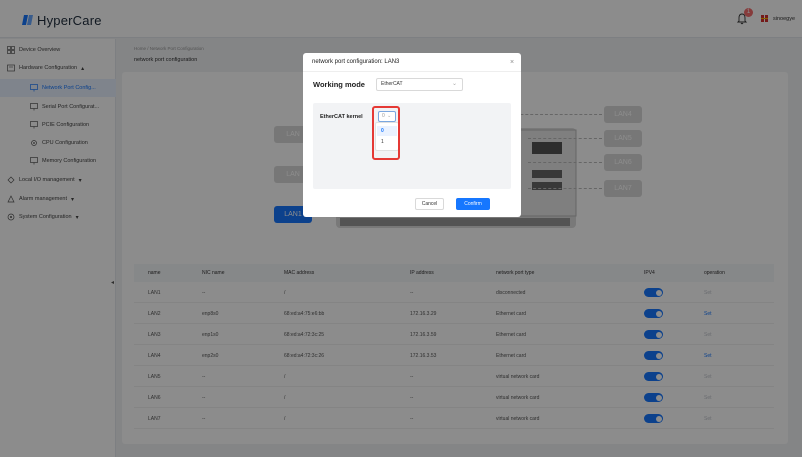  I want to click on working-mode-label: Working mode, so click(339, 84).